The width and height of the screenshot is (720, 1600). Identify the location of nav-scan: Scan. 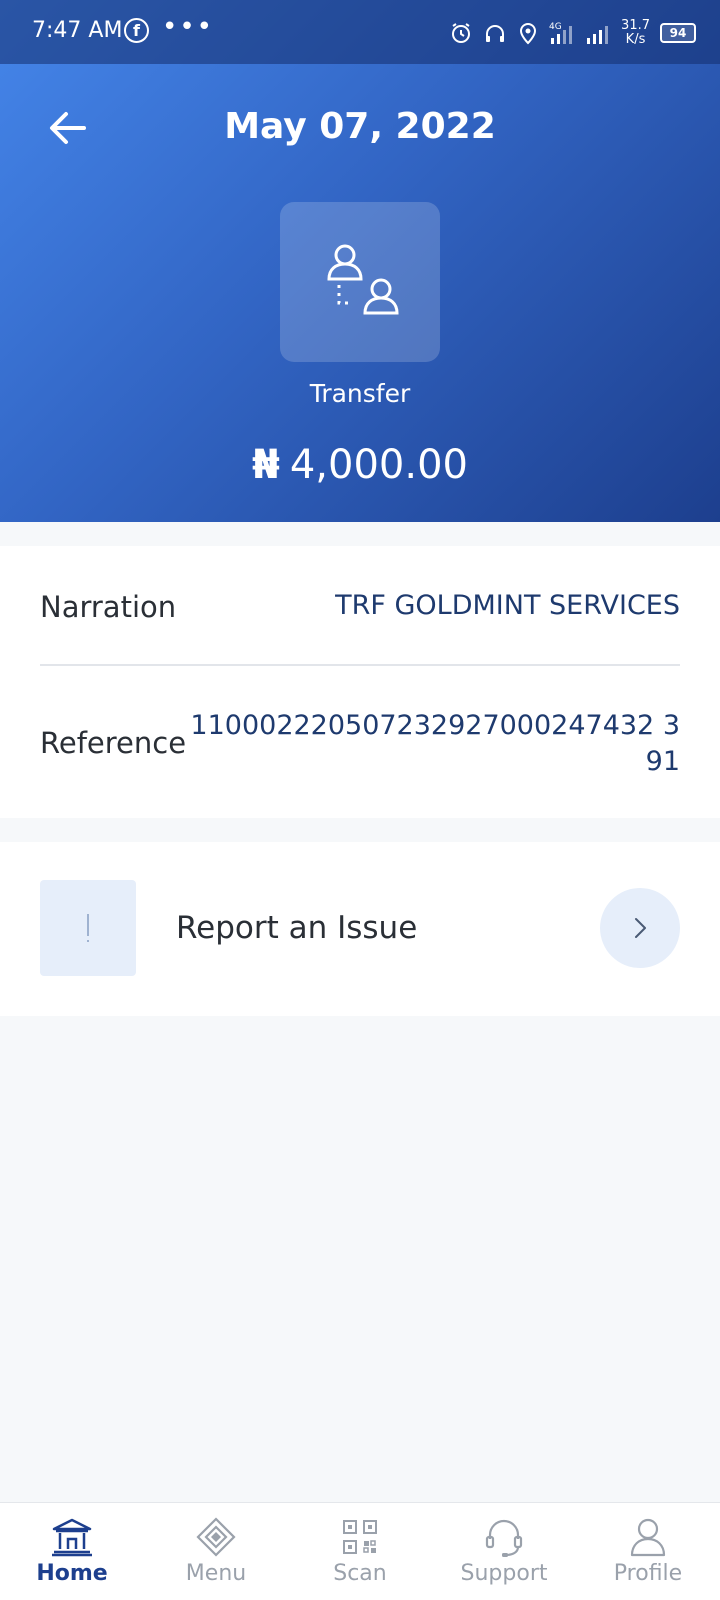
(360, 1551).